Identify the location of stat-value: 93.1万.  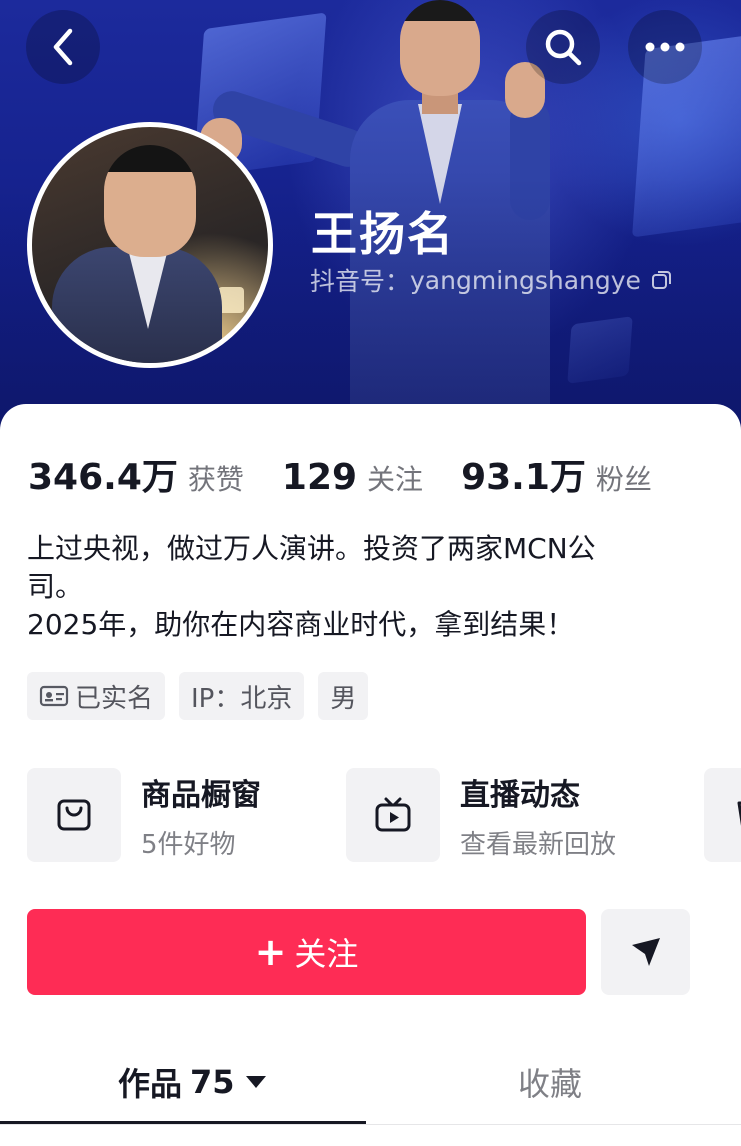
(523, 477).